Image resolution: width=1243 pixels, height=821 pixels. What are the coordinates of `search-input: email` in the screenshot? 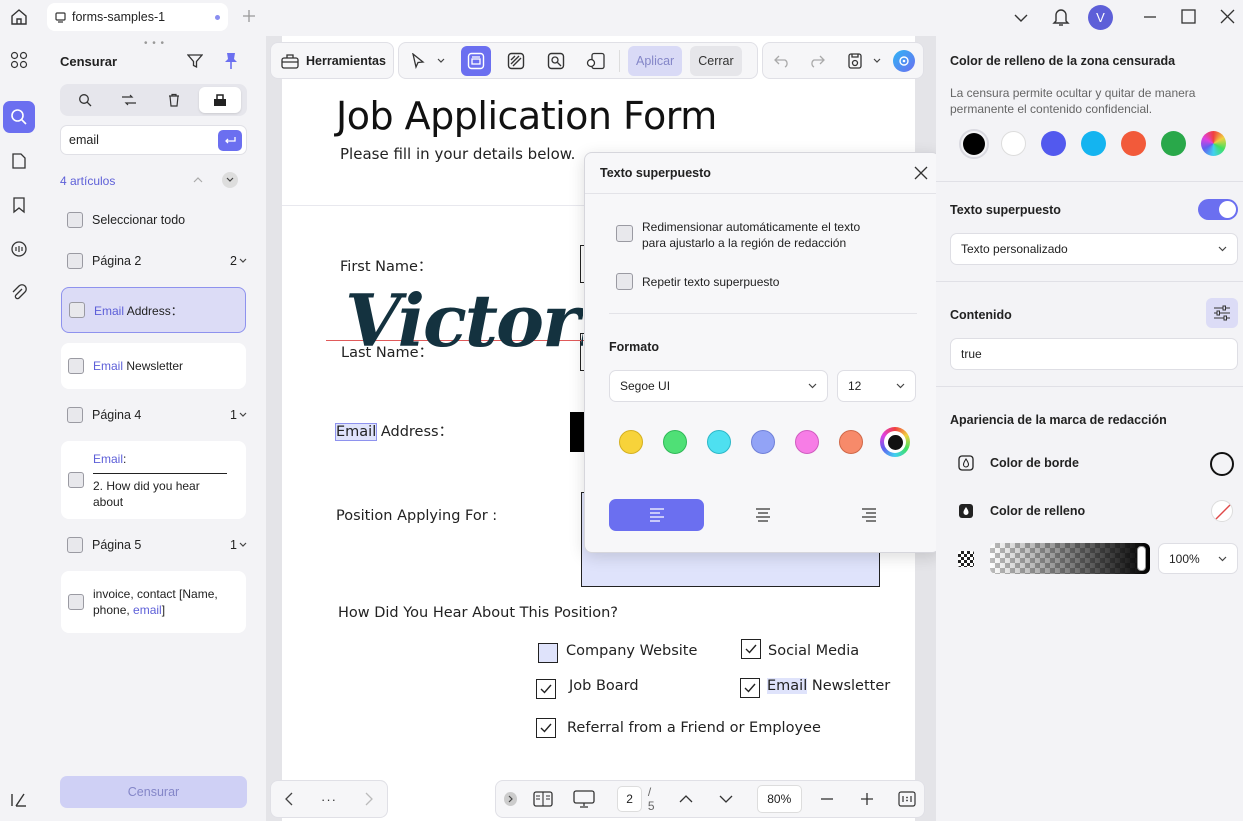 It's located at (153, 140).